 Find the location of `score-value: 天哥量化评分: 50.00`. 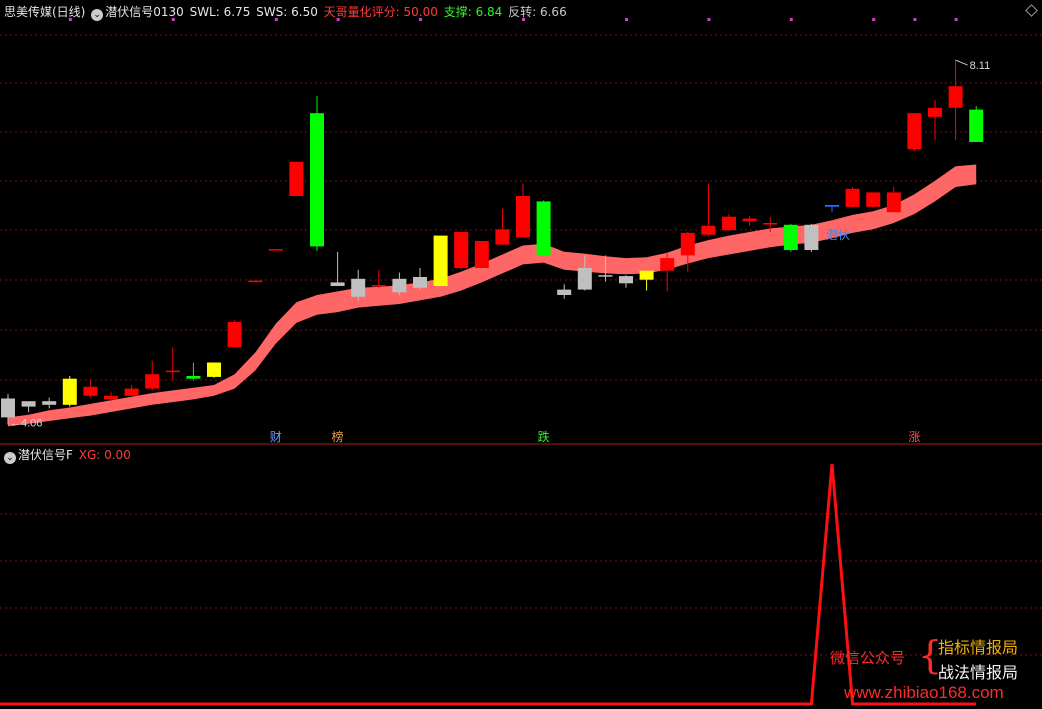

score-value: 天哥量化评分: 50.00 is located at coordinates (380, 12).